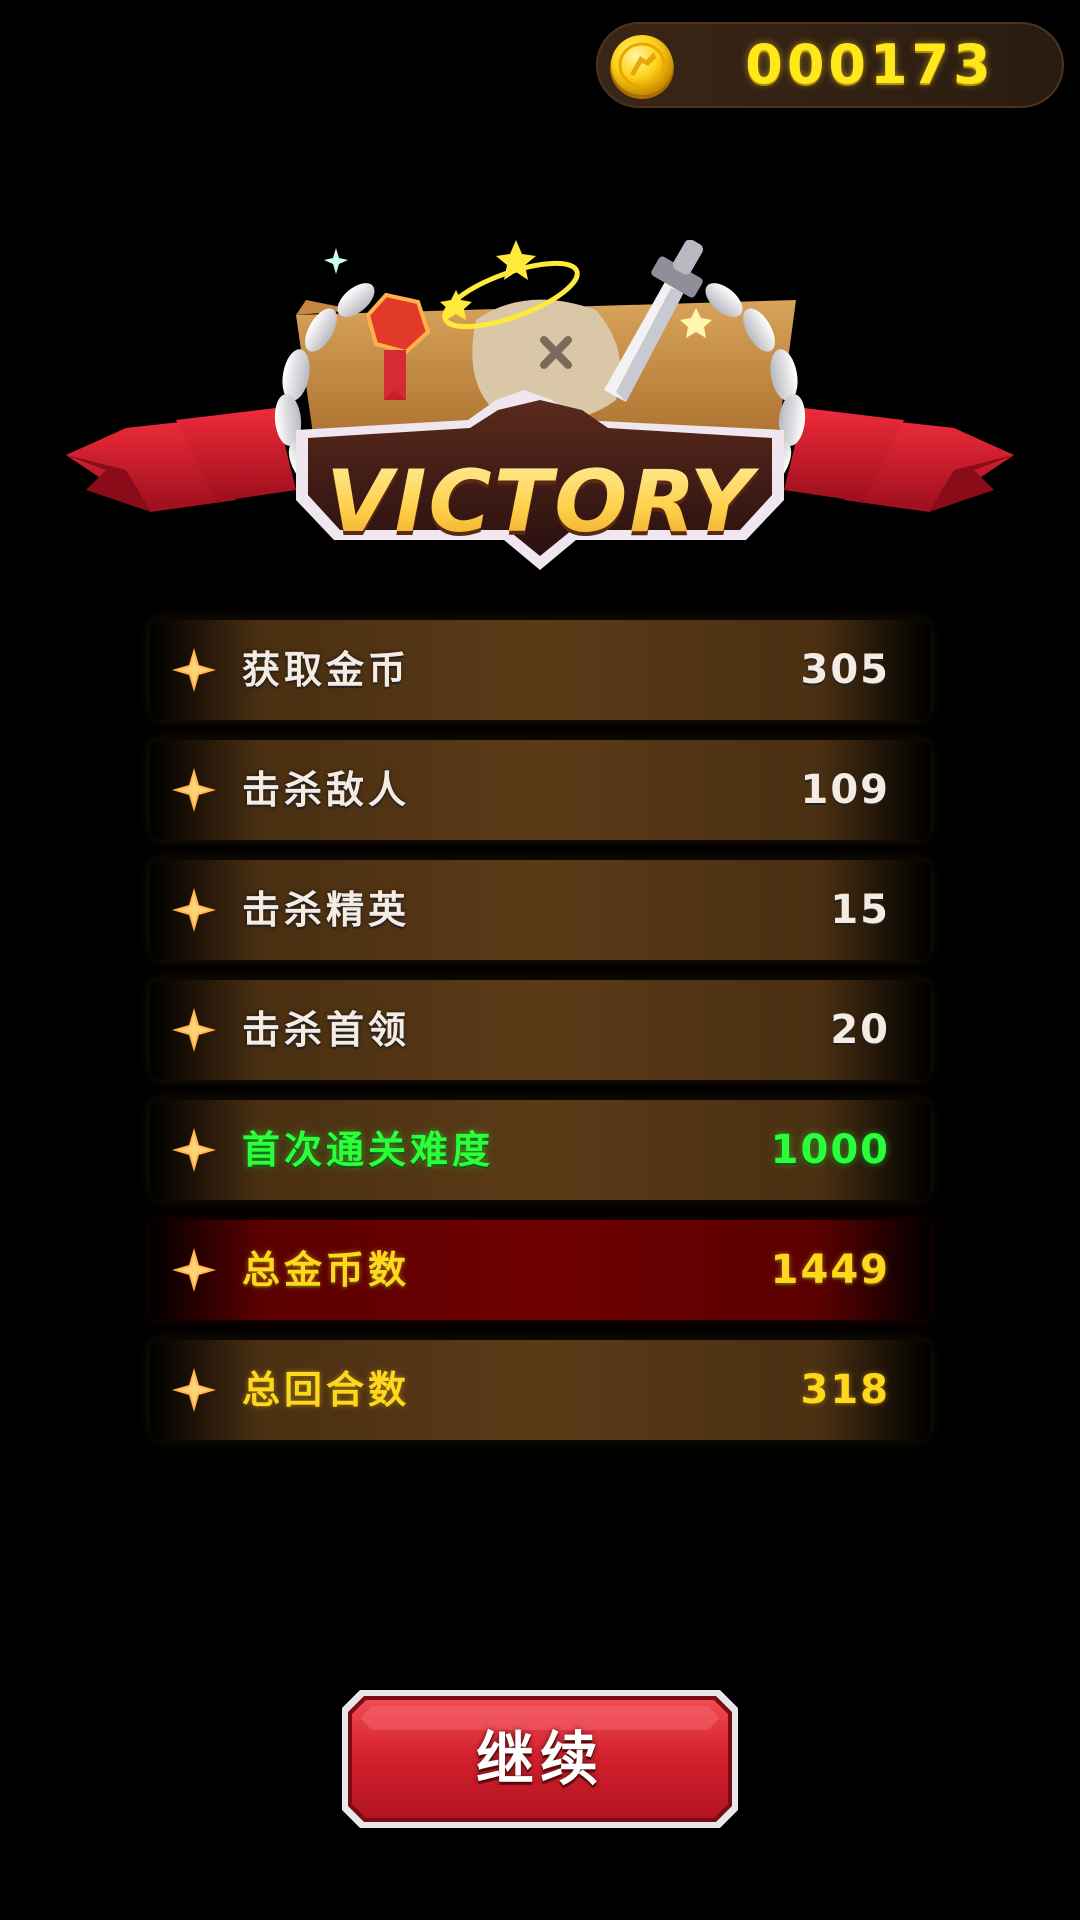 This screenshot has height=1920, width=1080. Describe the element at coordinates (830, 1270) in the screenshot. I see `stat-value: 1449` at that location.